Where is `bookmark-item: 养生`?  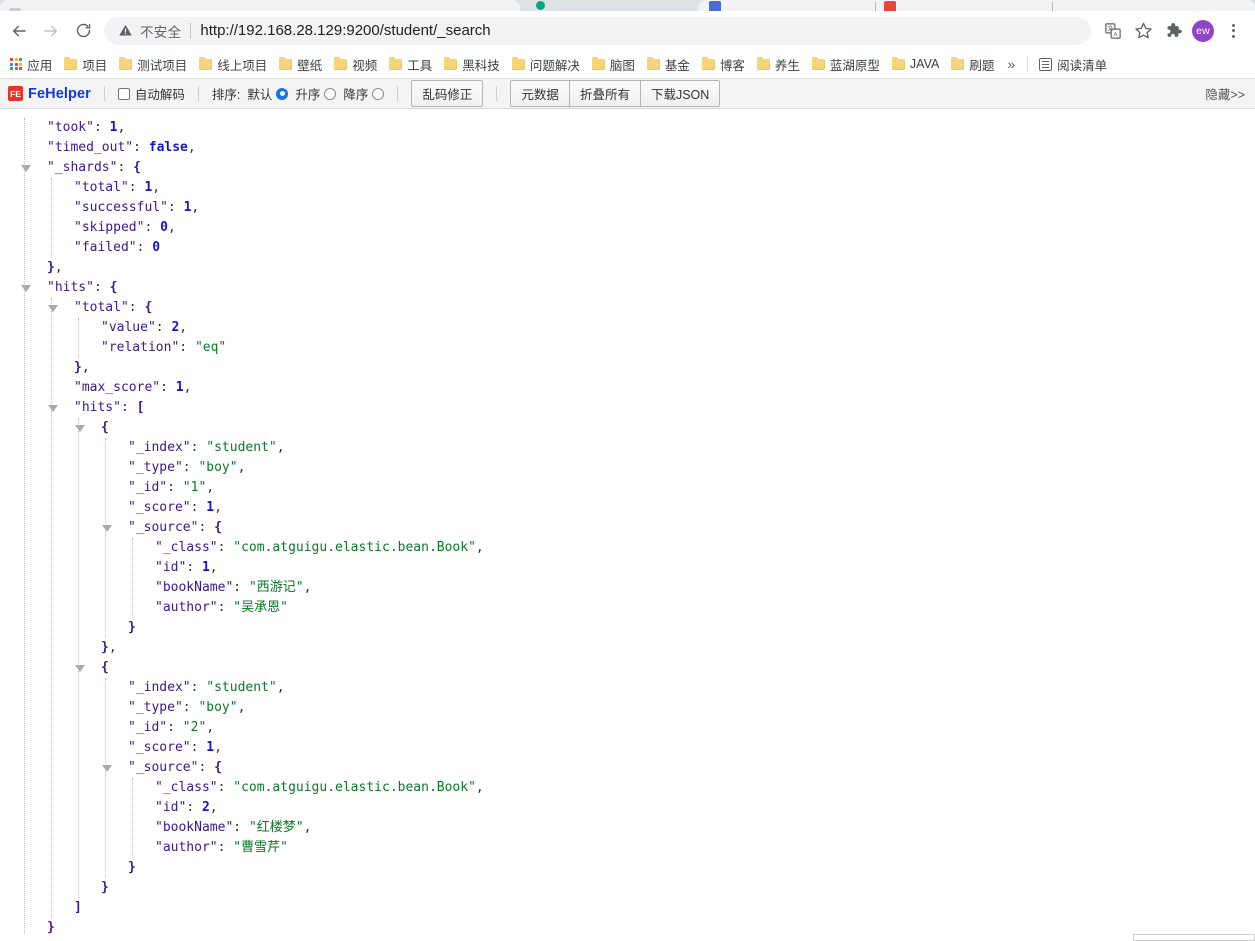 bookmark-item: 养生 is located at coordinates (778, 64).